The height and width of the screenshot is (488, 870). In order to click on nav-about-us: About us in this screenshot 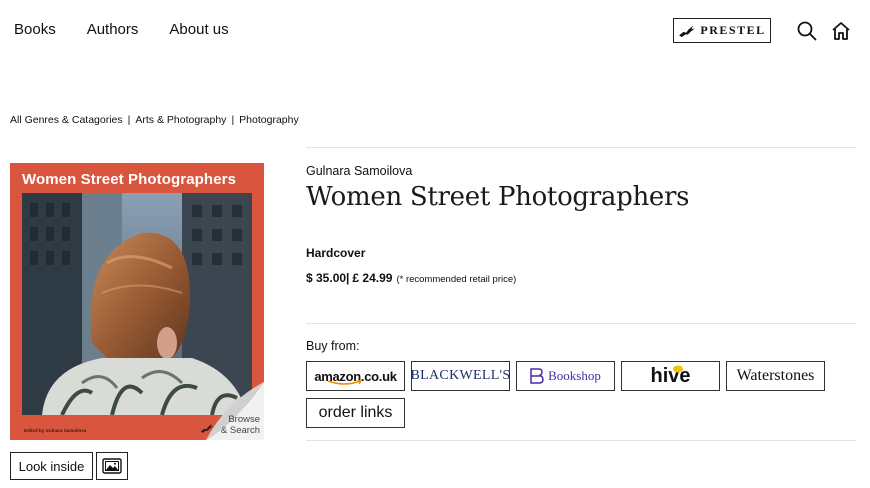, I will do `click(198, 29)`.